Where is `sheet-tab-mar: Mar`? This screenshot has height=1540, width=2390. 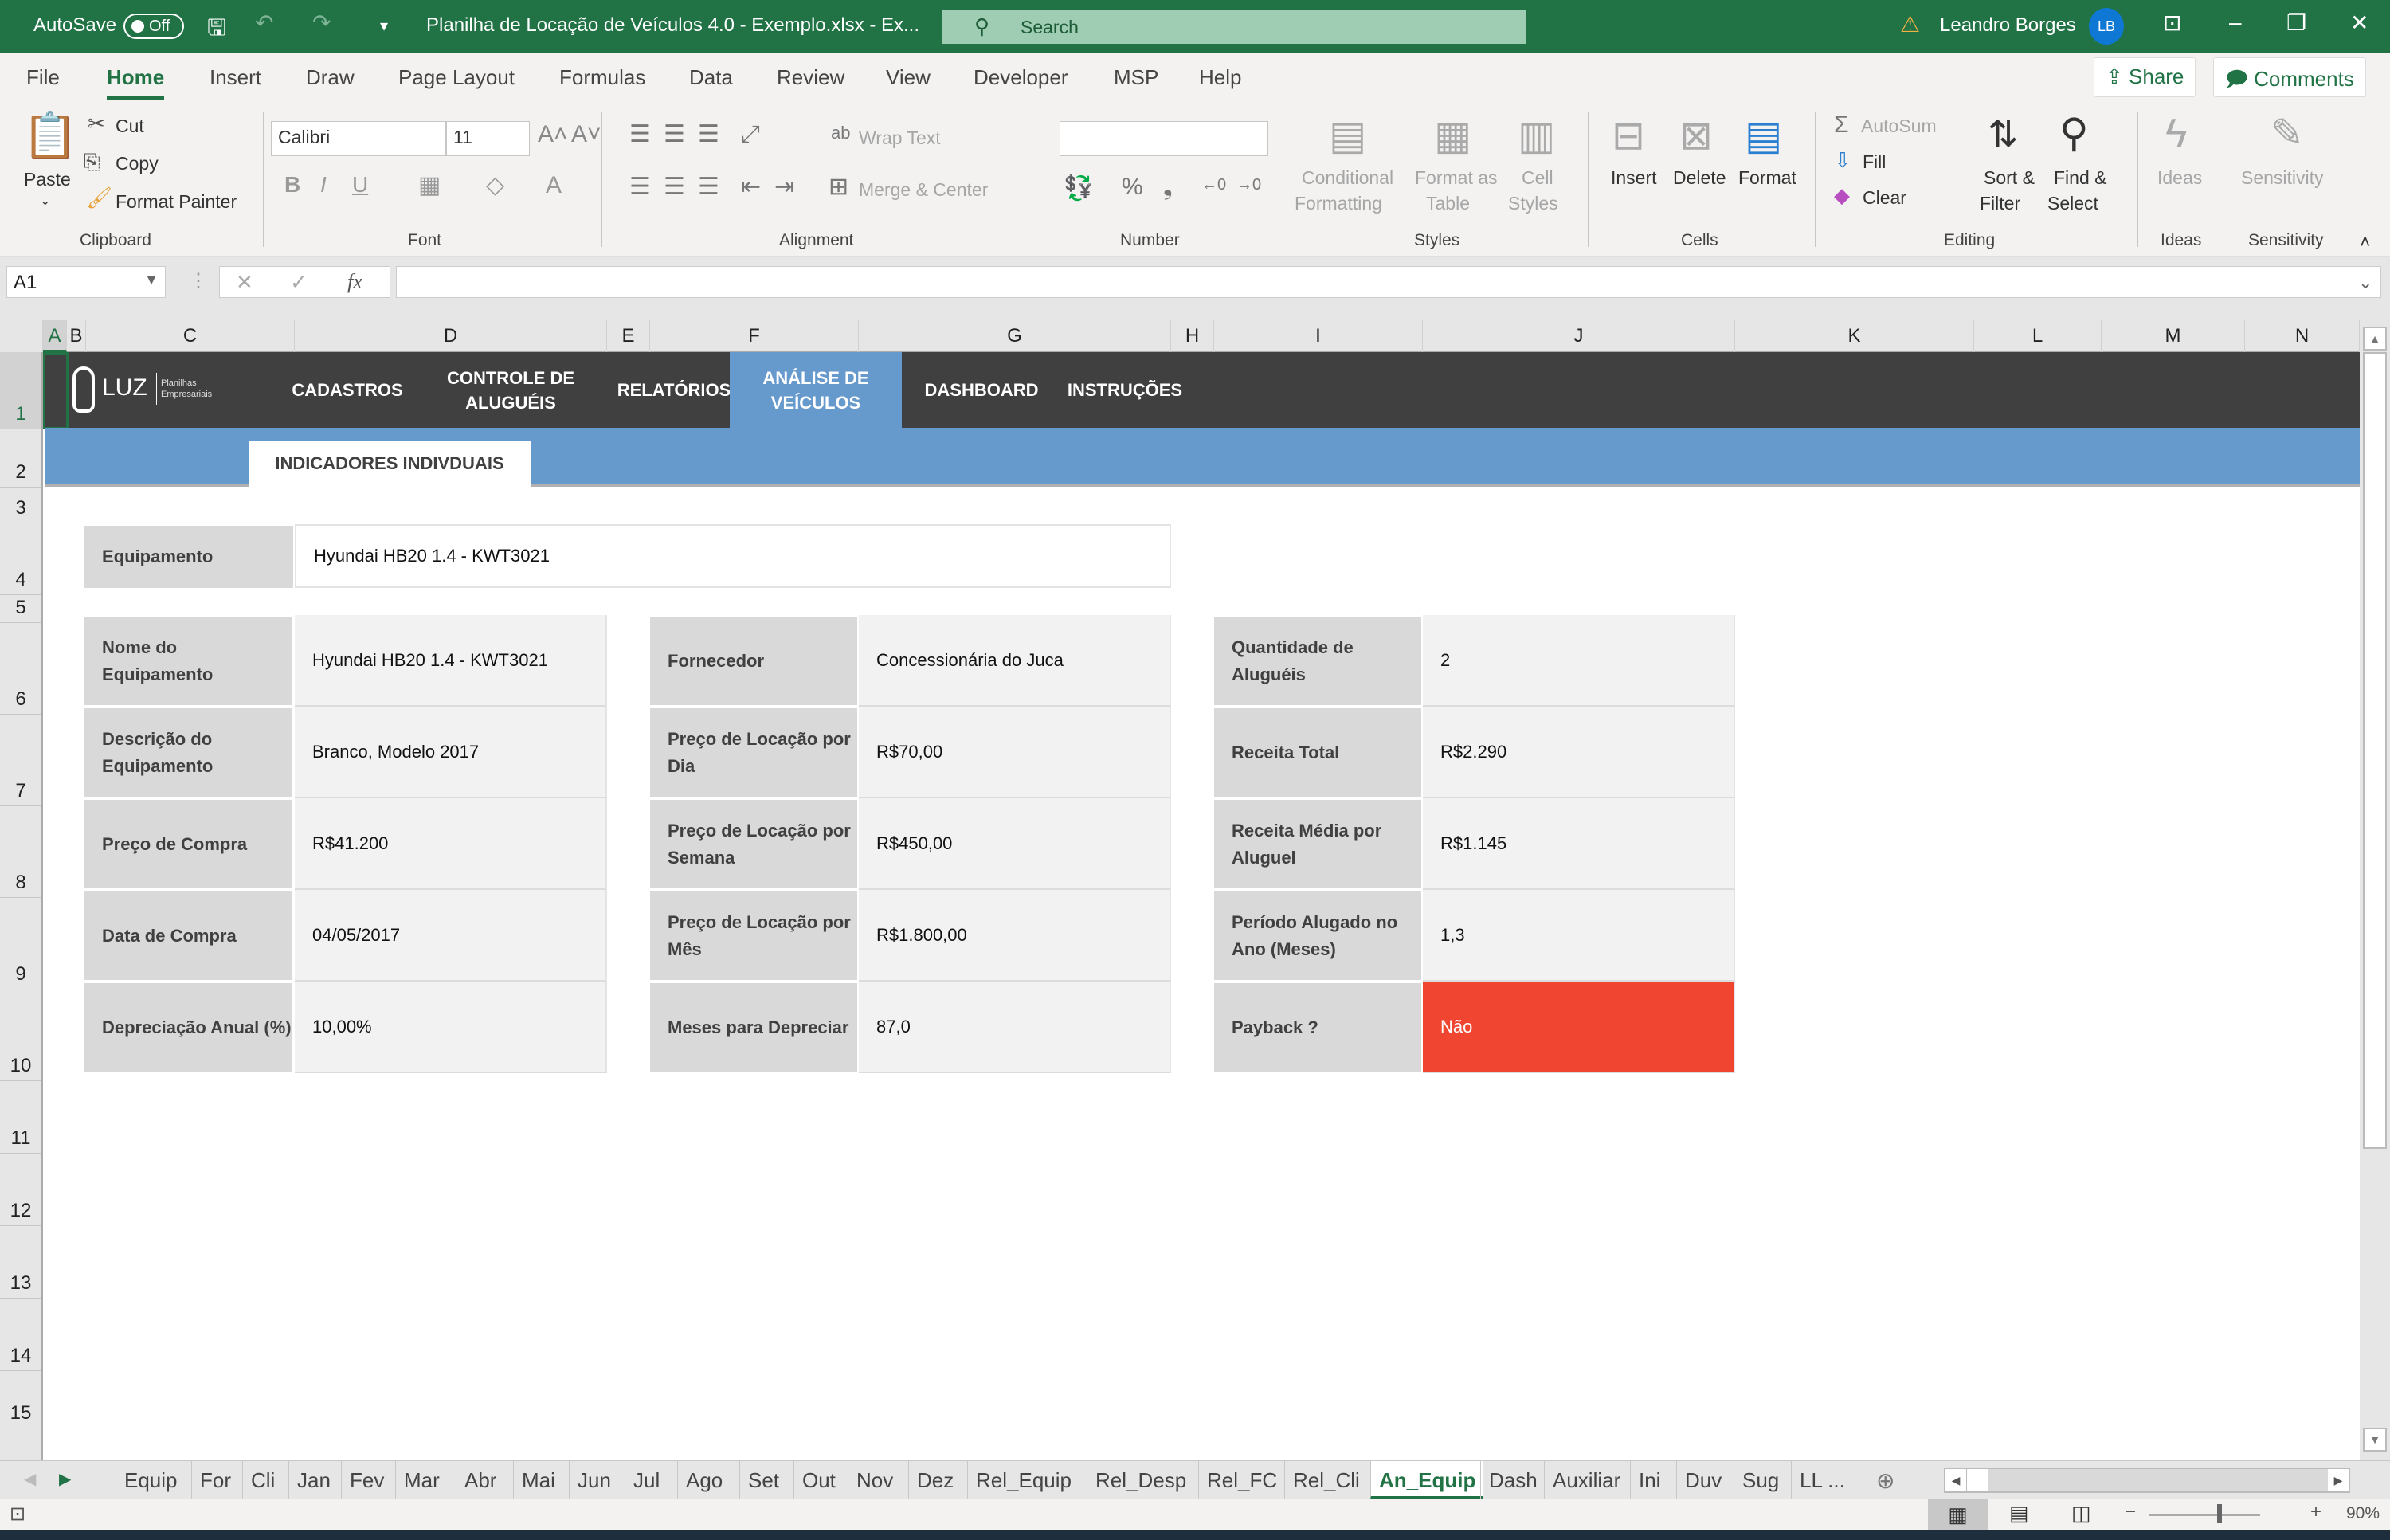 sheet-tab-mar: Mar is located at coordinates (421, 1480).